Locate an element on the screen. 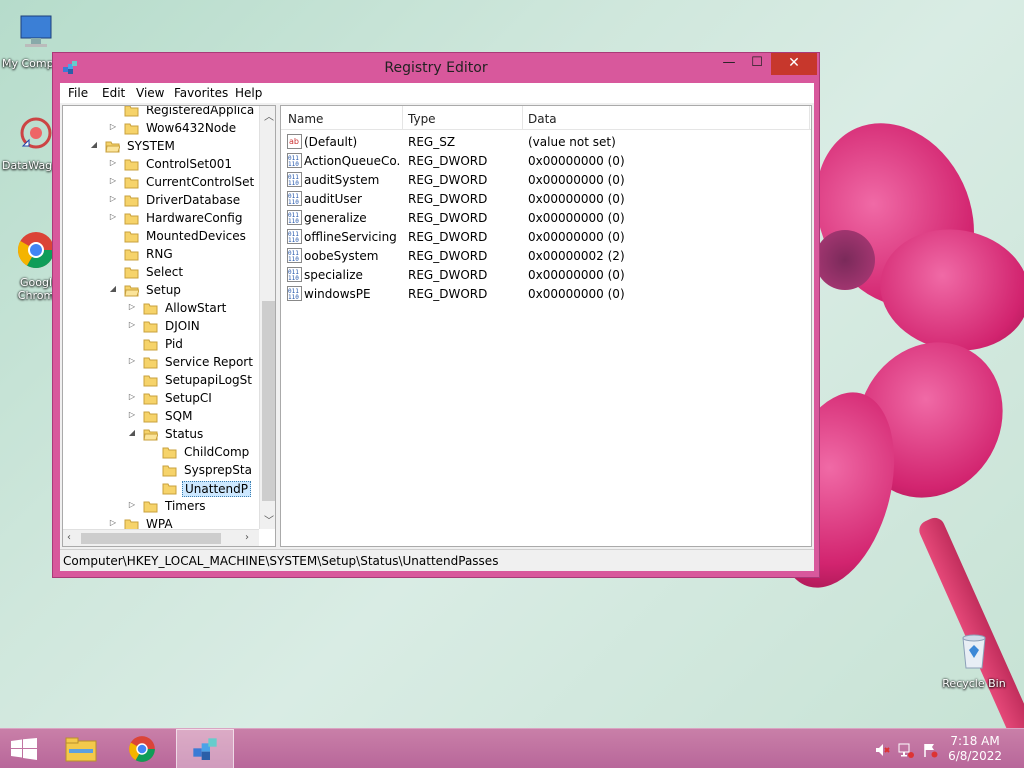  menu-help: Help is located at coordinates (248, 93).